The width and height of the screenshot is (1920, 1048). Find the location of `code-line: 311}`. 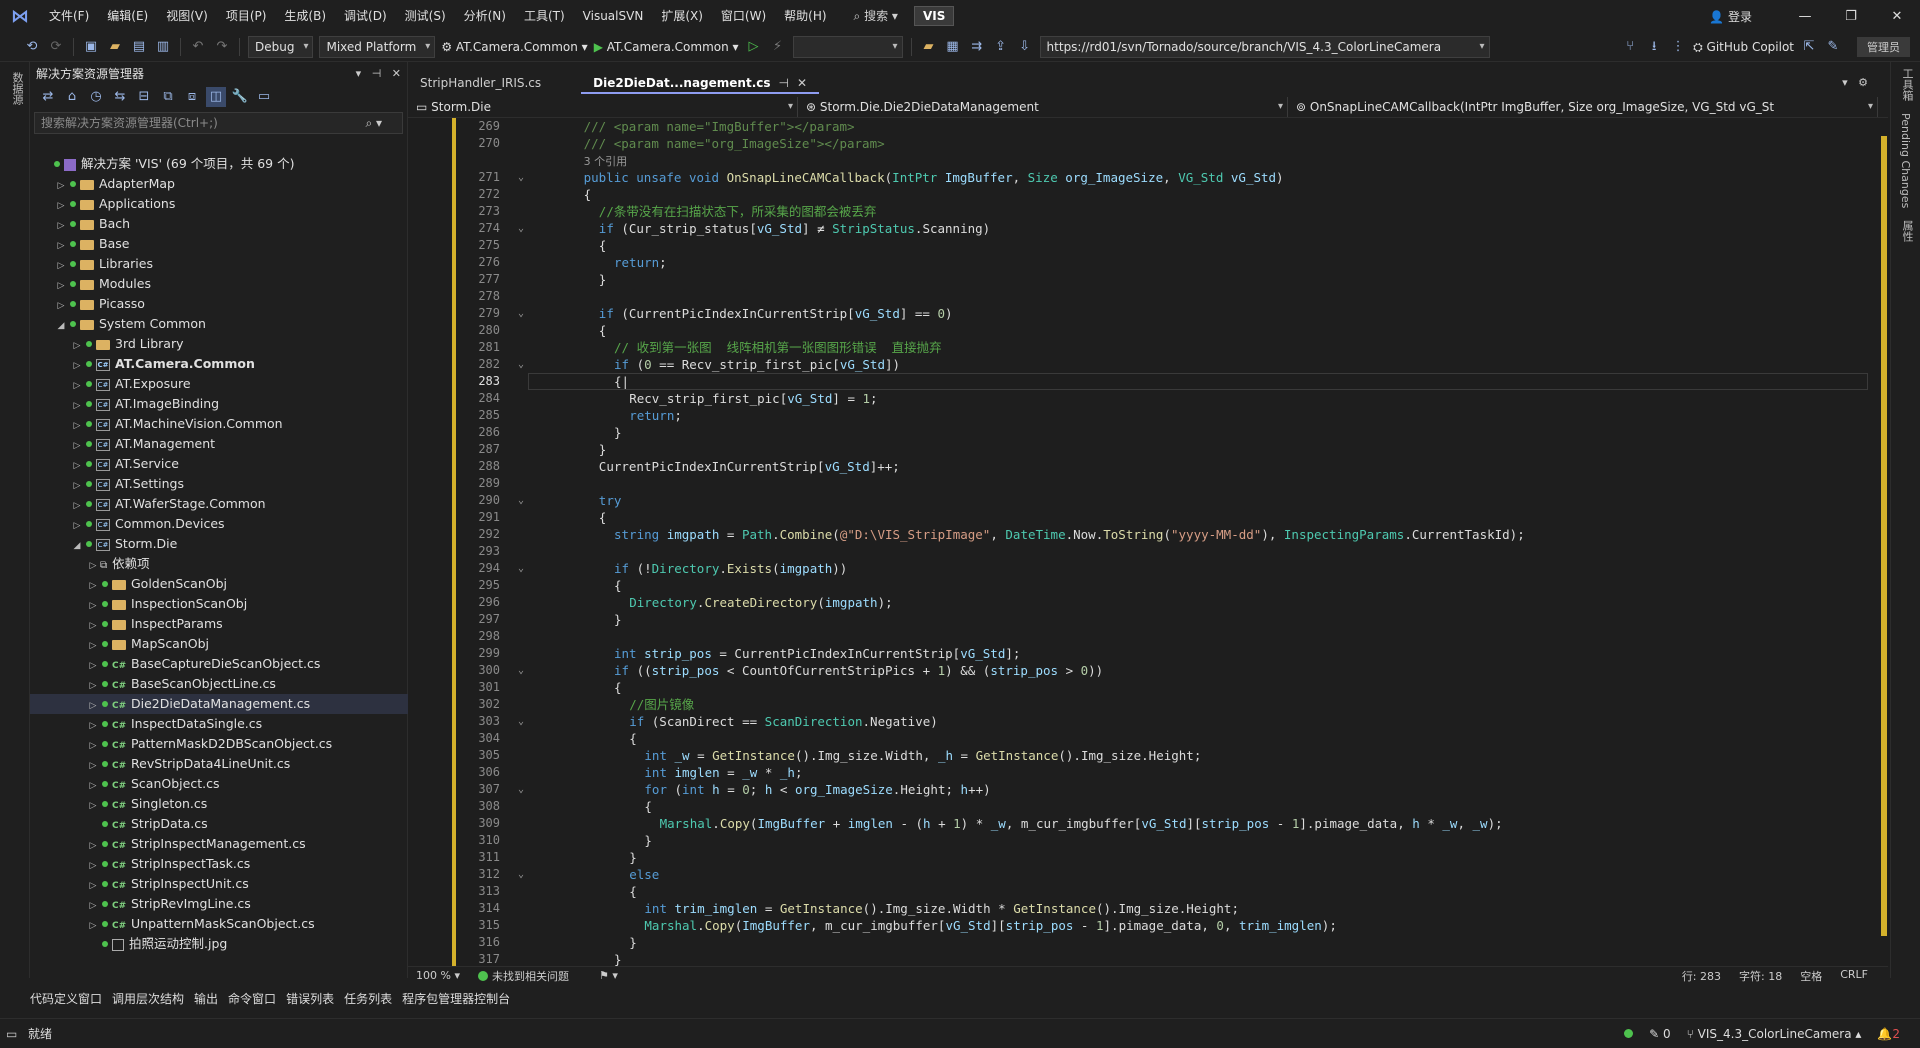

code-line: 311} is located at coordinates (1144, 857).